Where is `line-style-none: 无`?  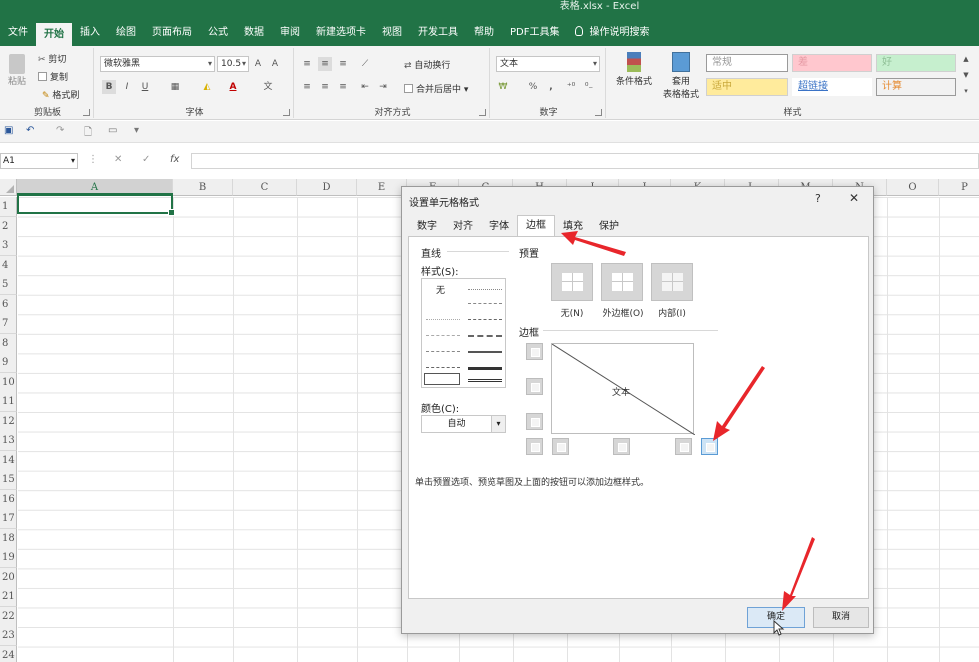
line-style-none: 无 is located at coordinates (440, 289).